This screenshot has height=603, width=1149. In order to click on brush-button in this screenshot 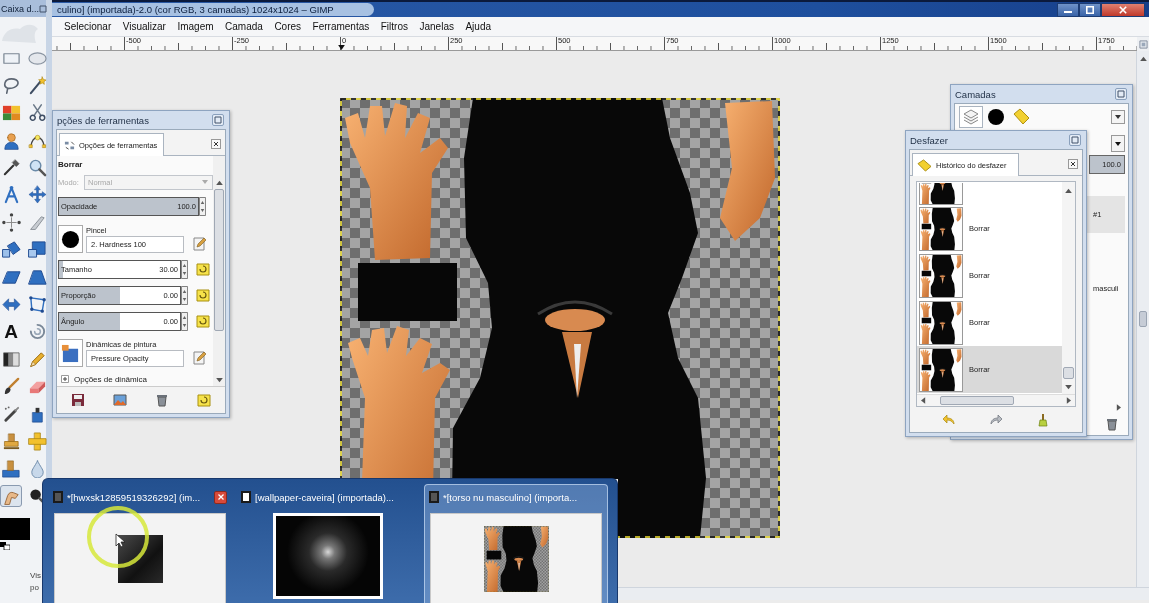, I will do `click(70, 239)`.